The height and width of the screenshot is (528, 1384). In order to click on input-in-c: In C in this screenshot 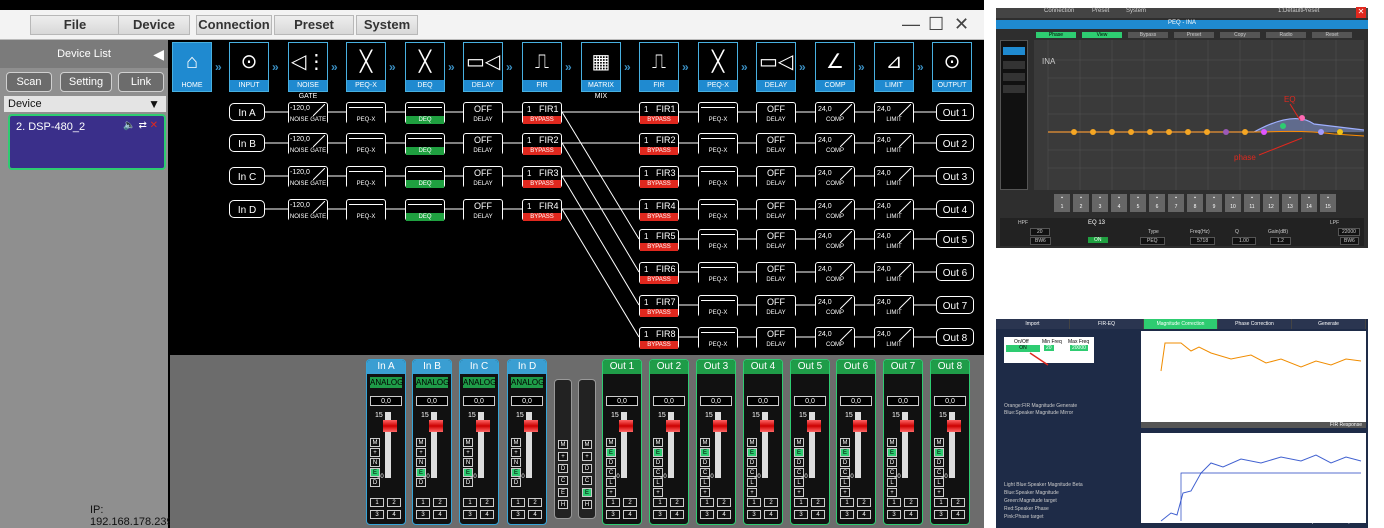, I will do `click(247, 176)`.